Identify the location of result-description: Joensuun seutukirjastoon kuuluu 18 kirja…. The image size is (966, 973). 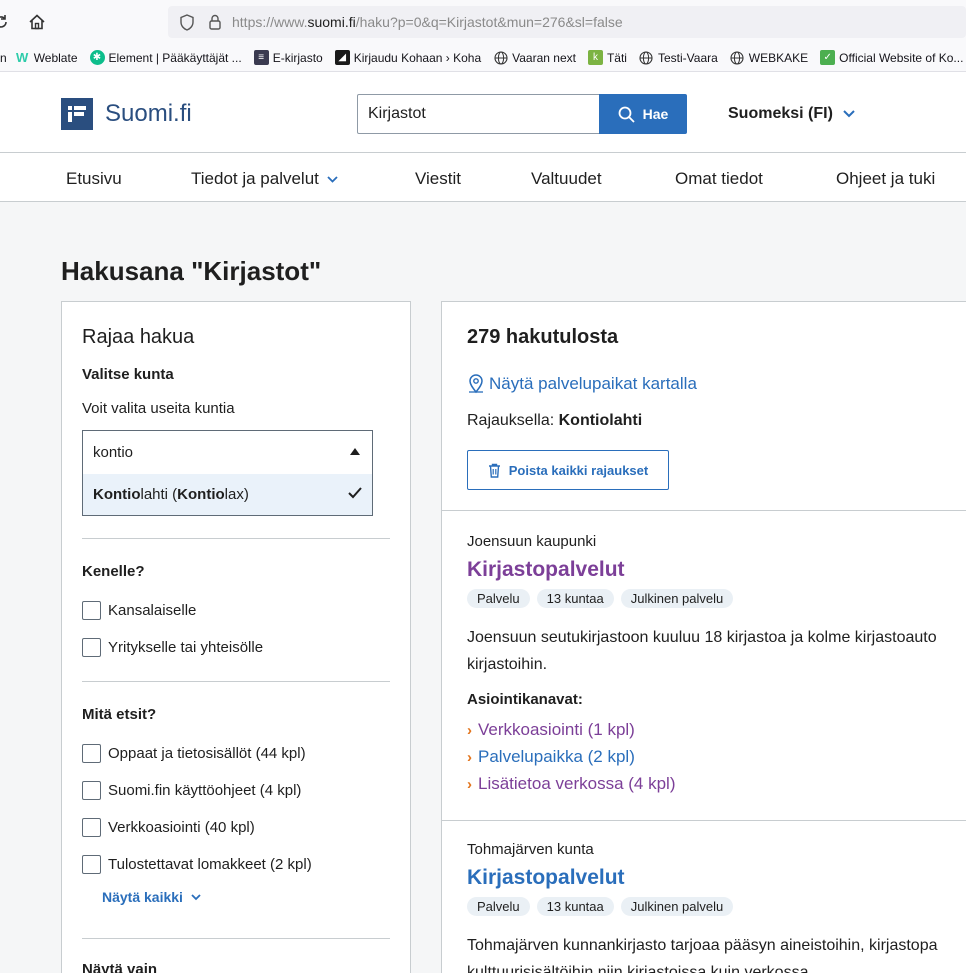
(702, 651).